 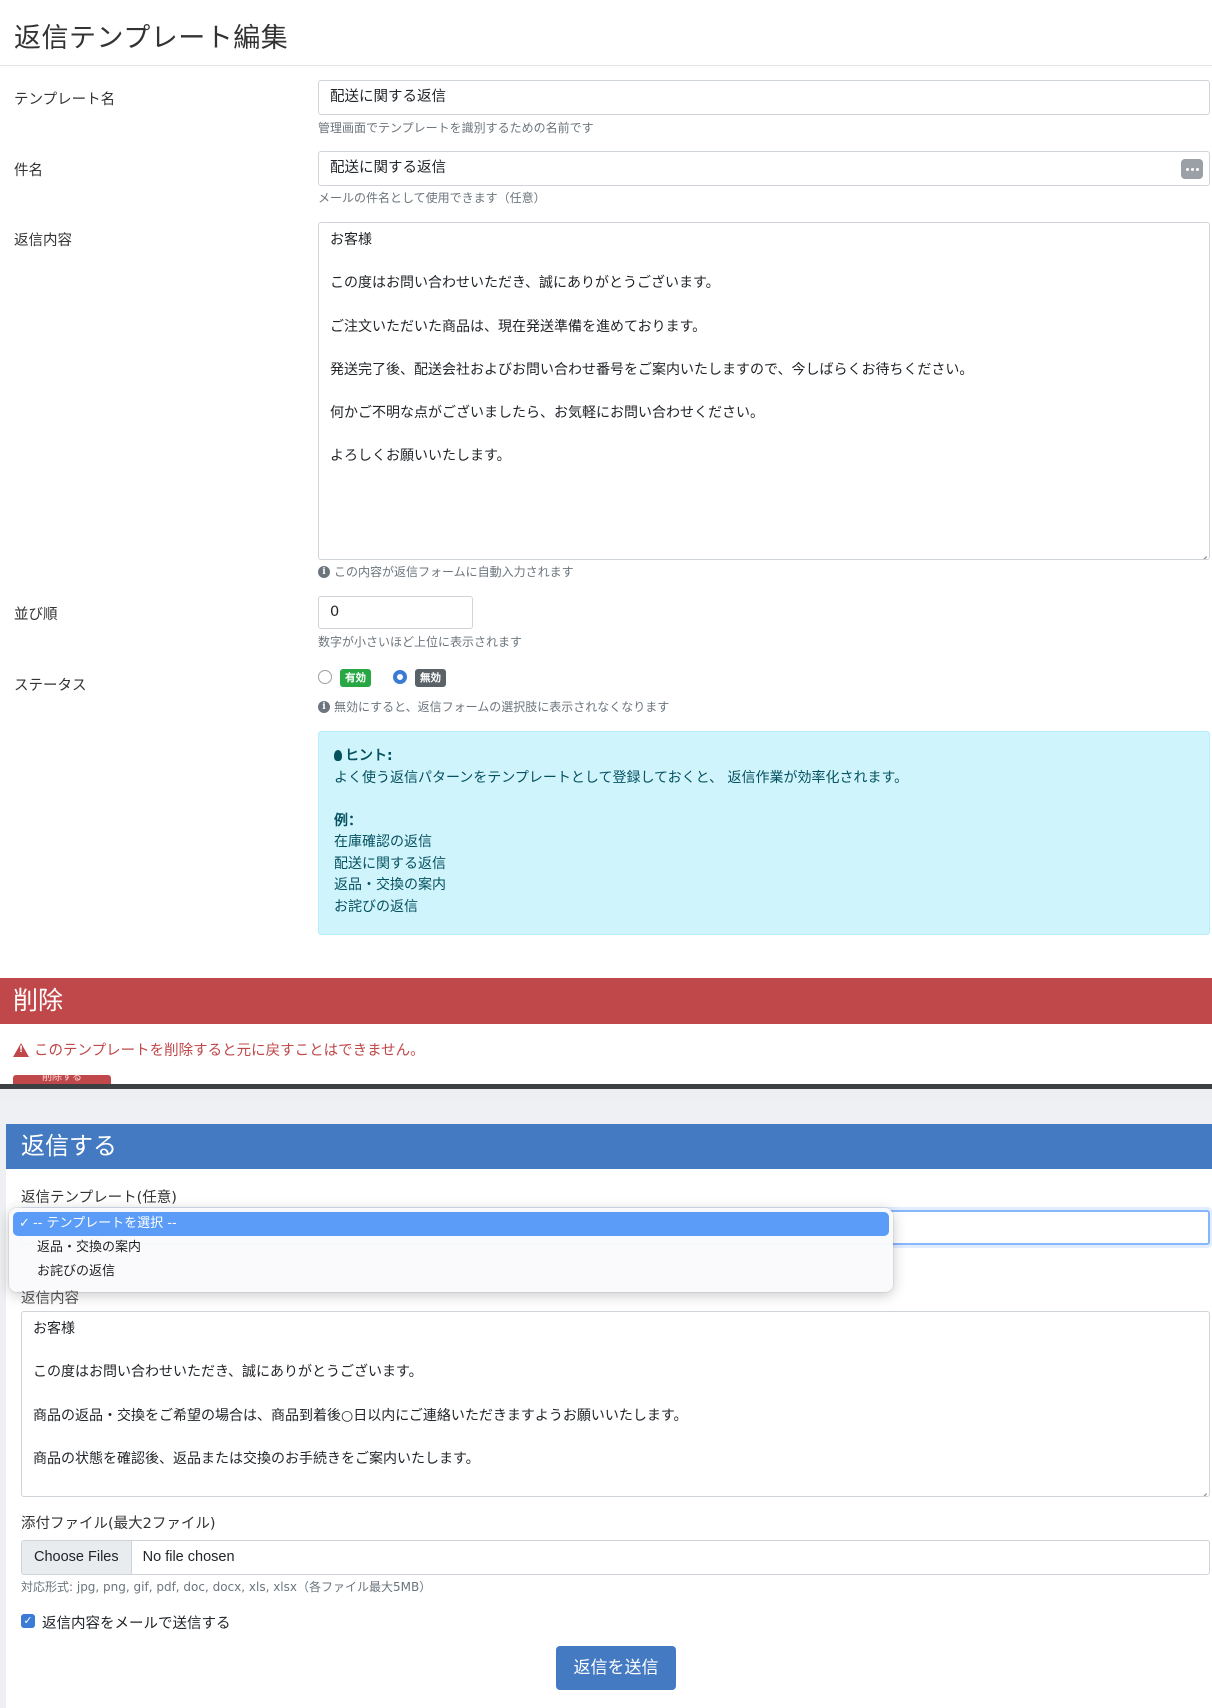 I want to click on dropdown-option: 返品・交換の案内, so click(x=451, y=1248).